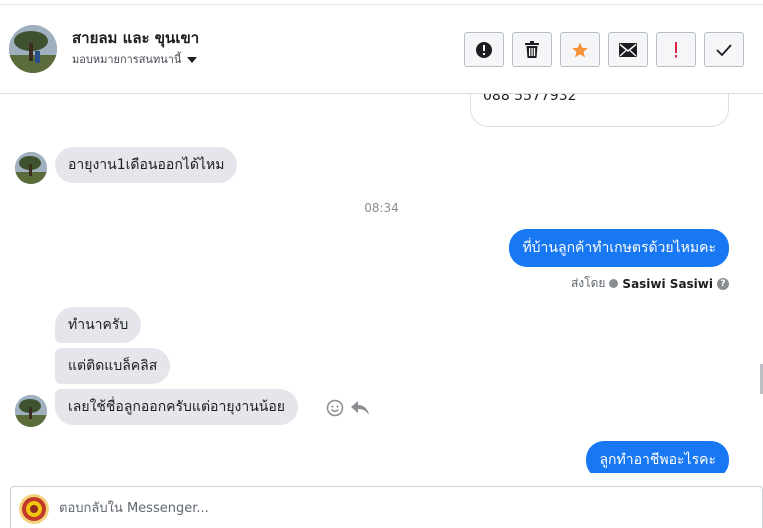 Image resolution: width=763 pixels, height=528 pixels. I want to click on message-actions, so click(348, 408).